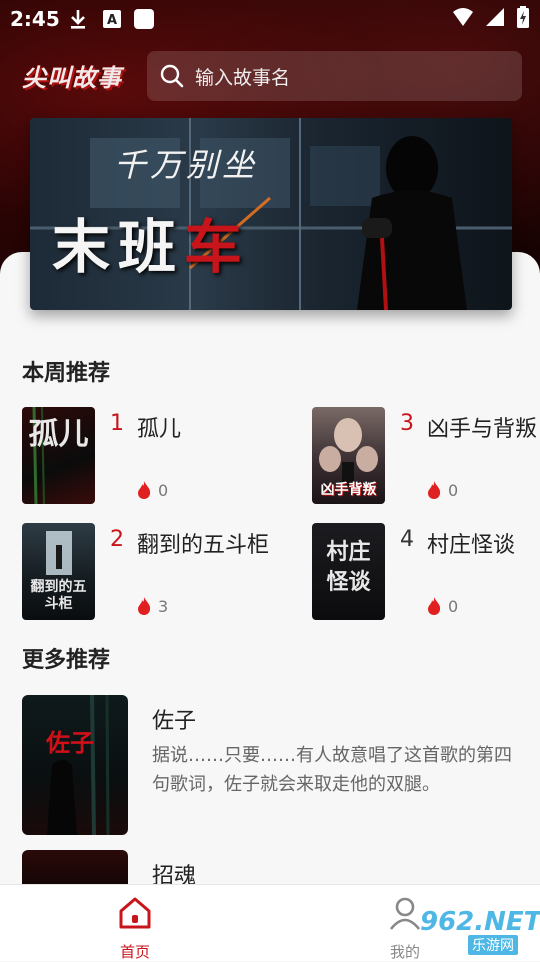 This screenshot has width=540, height=962. Describe the element at coordinates (163, 606) in the screenshot. I see `heat-count: 3` at that location.